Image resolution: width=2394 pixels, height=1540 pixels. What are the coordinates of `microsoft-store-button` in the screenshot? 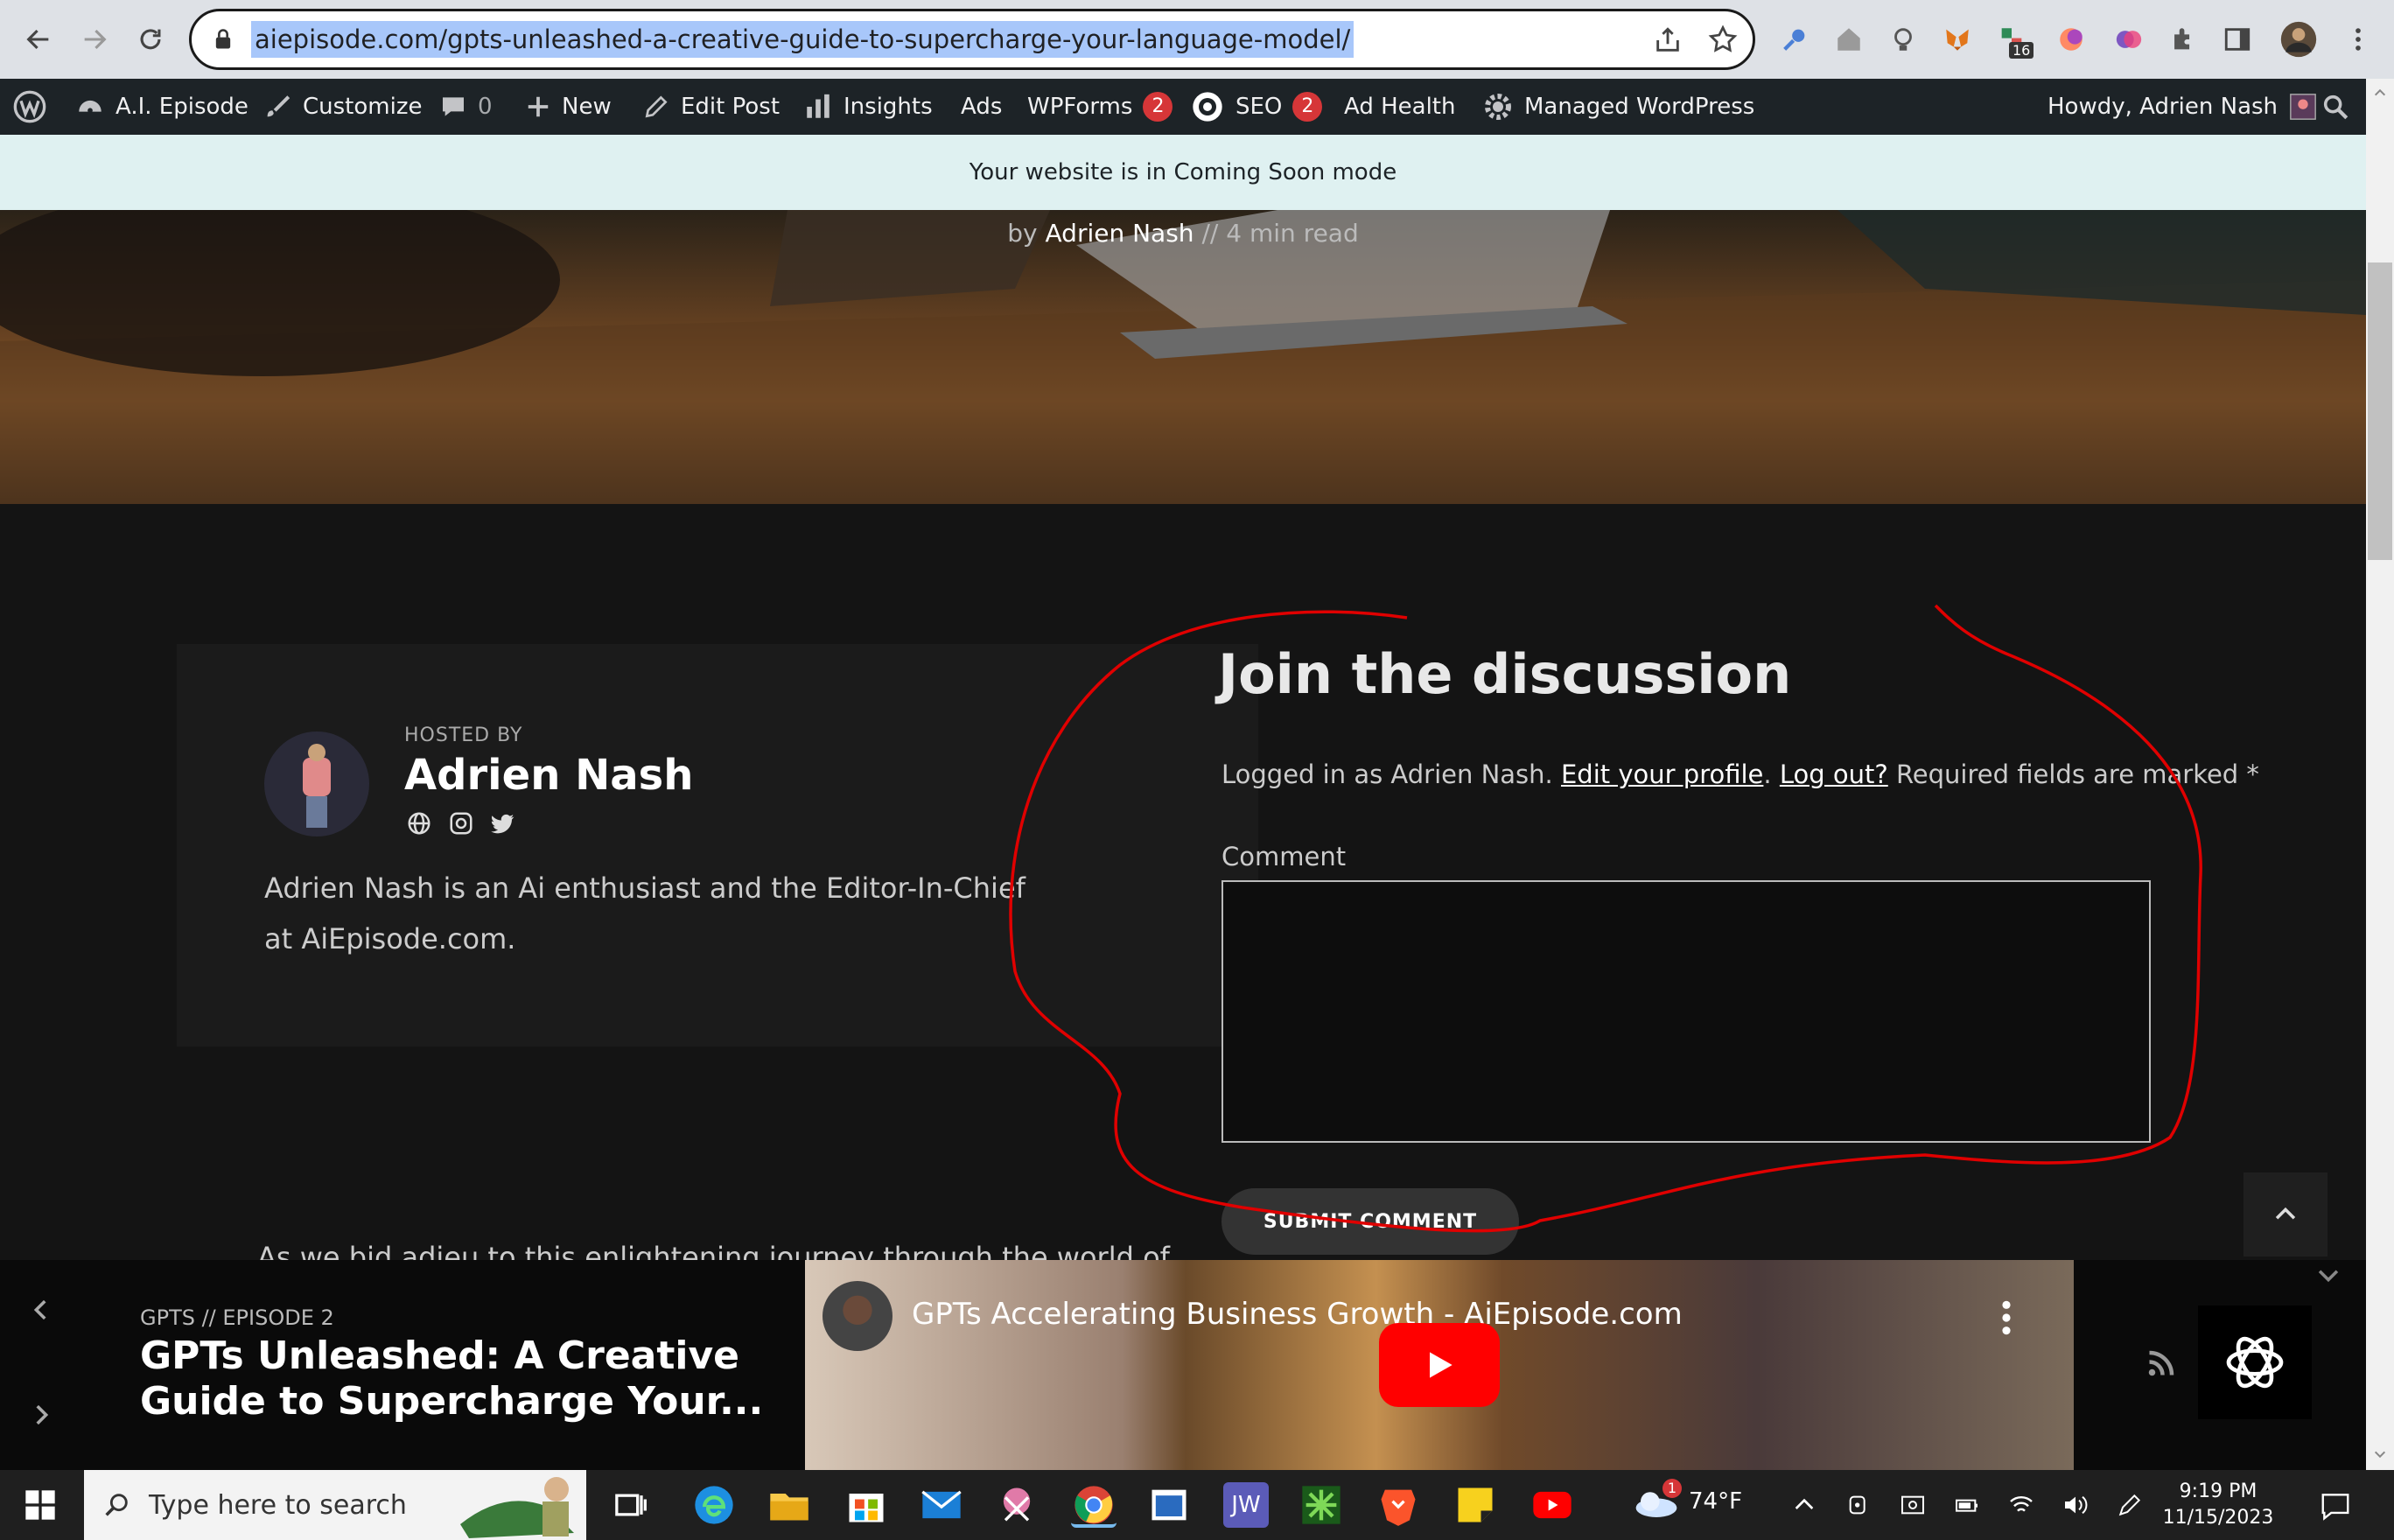 It's located at (866, 1505).